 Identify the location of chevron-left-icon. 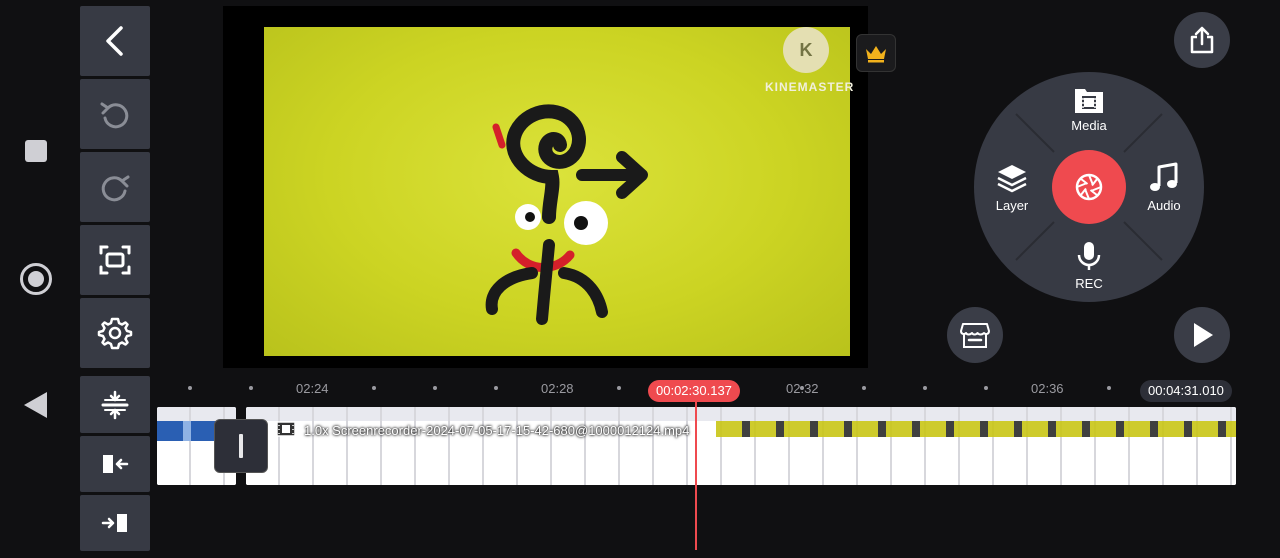
(114, 41).